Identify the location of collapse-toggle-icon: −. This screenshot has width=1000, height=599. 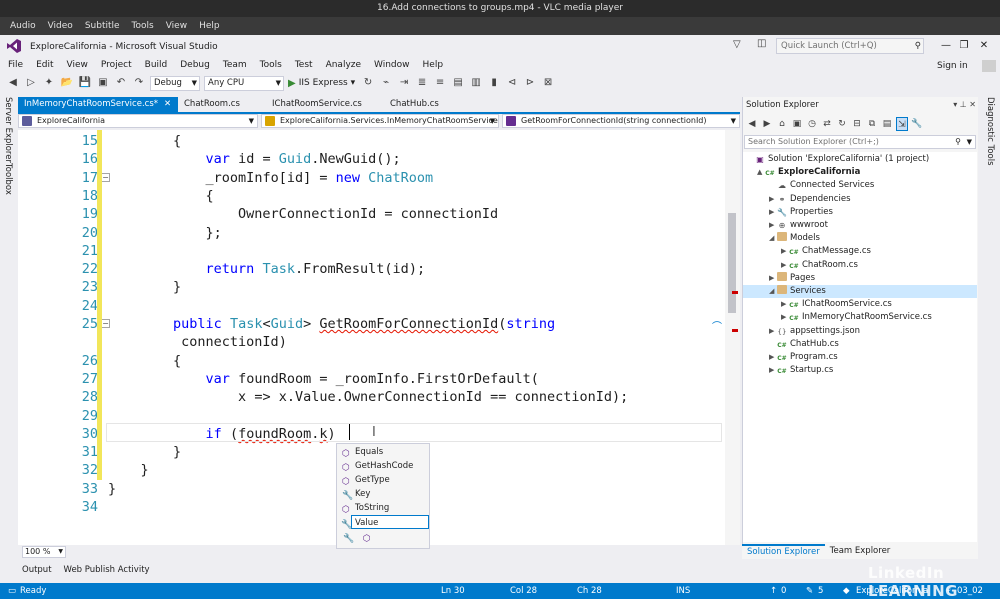
(105, 177).